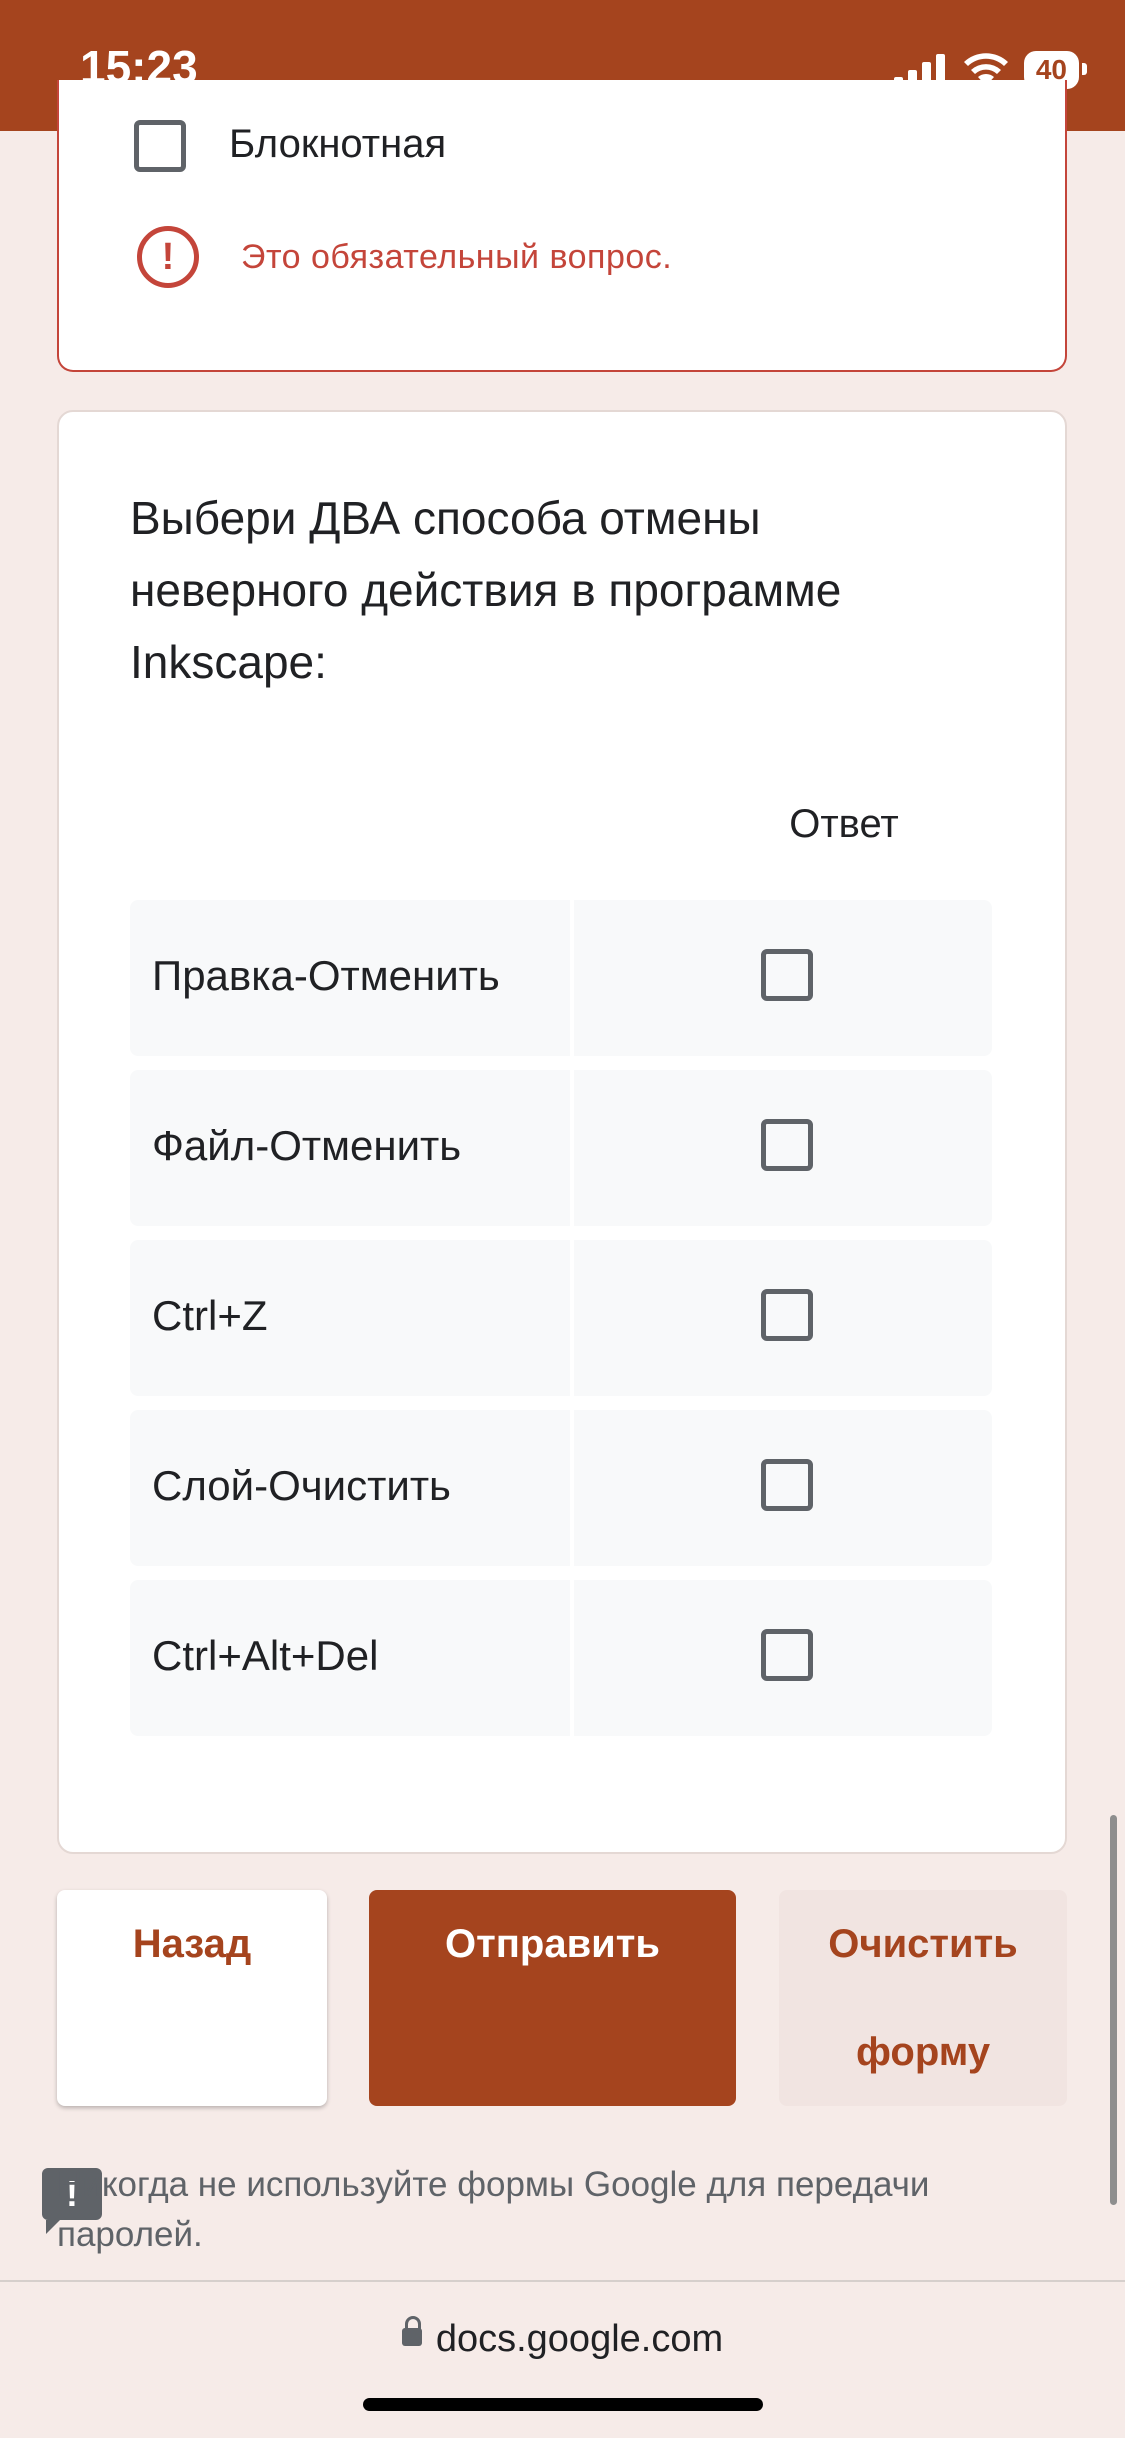  What do you see at coordinates (561, 1148) in the screenshot?
I see `grid-row: Файл-Отменить` at bounding box center [561, 1148].